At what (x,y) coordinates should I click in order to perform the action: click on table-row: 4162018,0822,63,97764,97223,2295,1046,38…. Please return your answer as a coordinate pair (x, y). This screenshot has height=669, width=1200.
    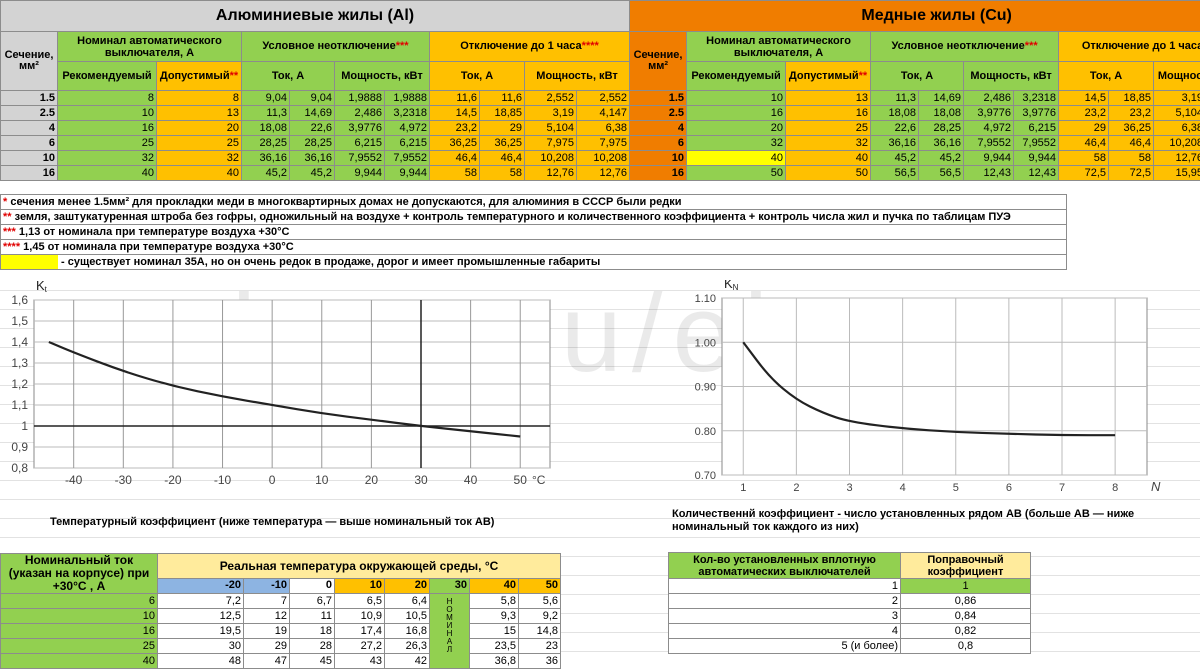
    Looking at the image, I should click on (600, 128).